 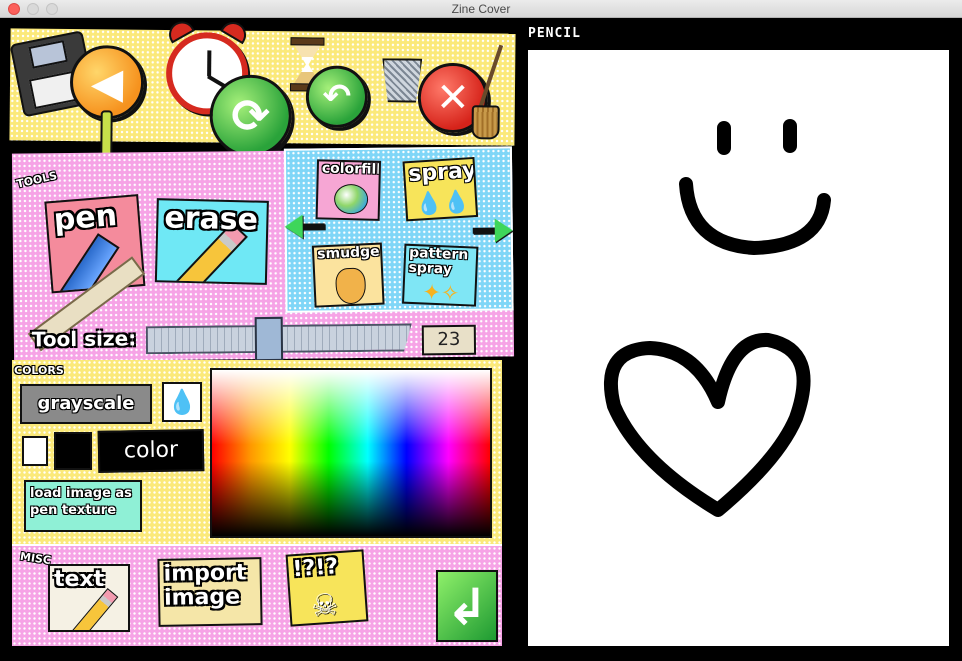 I want to click on heart-shape, so click(x=707, y=425).